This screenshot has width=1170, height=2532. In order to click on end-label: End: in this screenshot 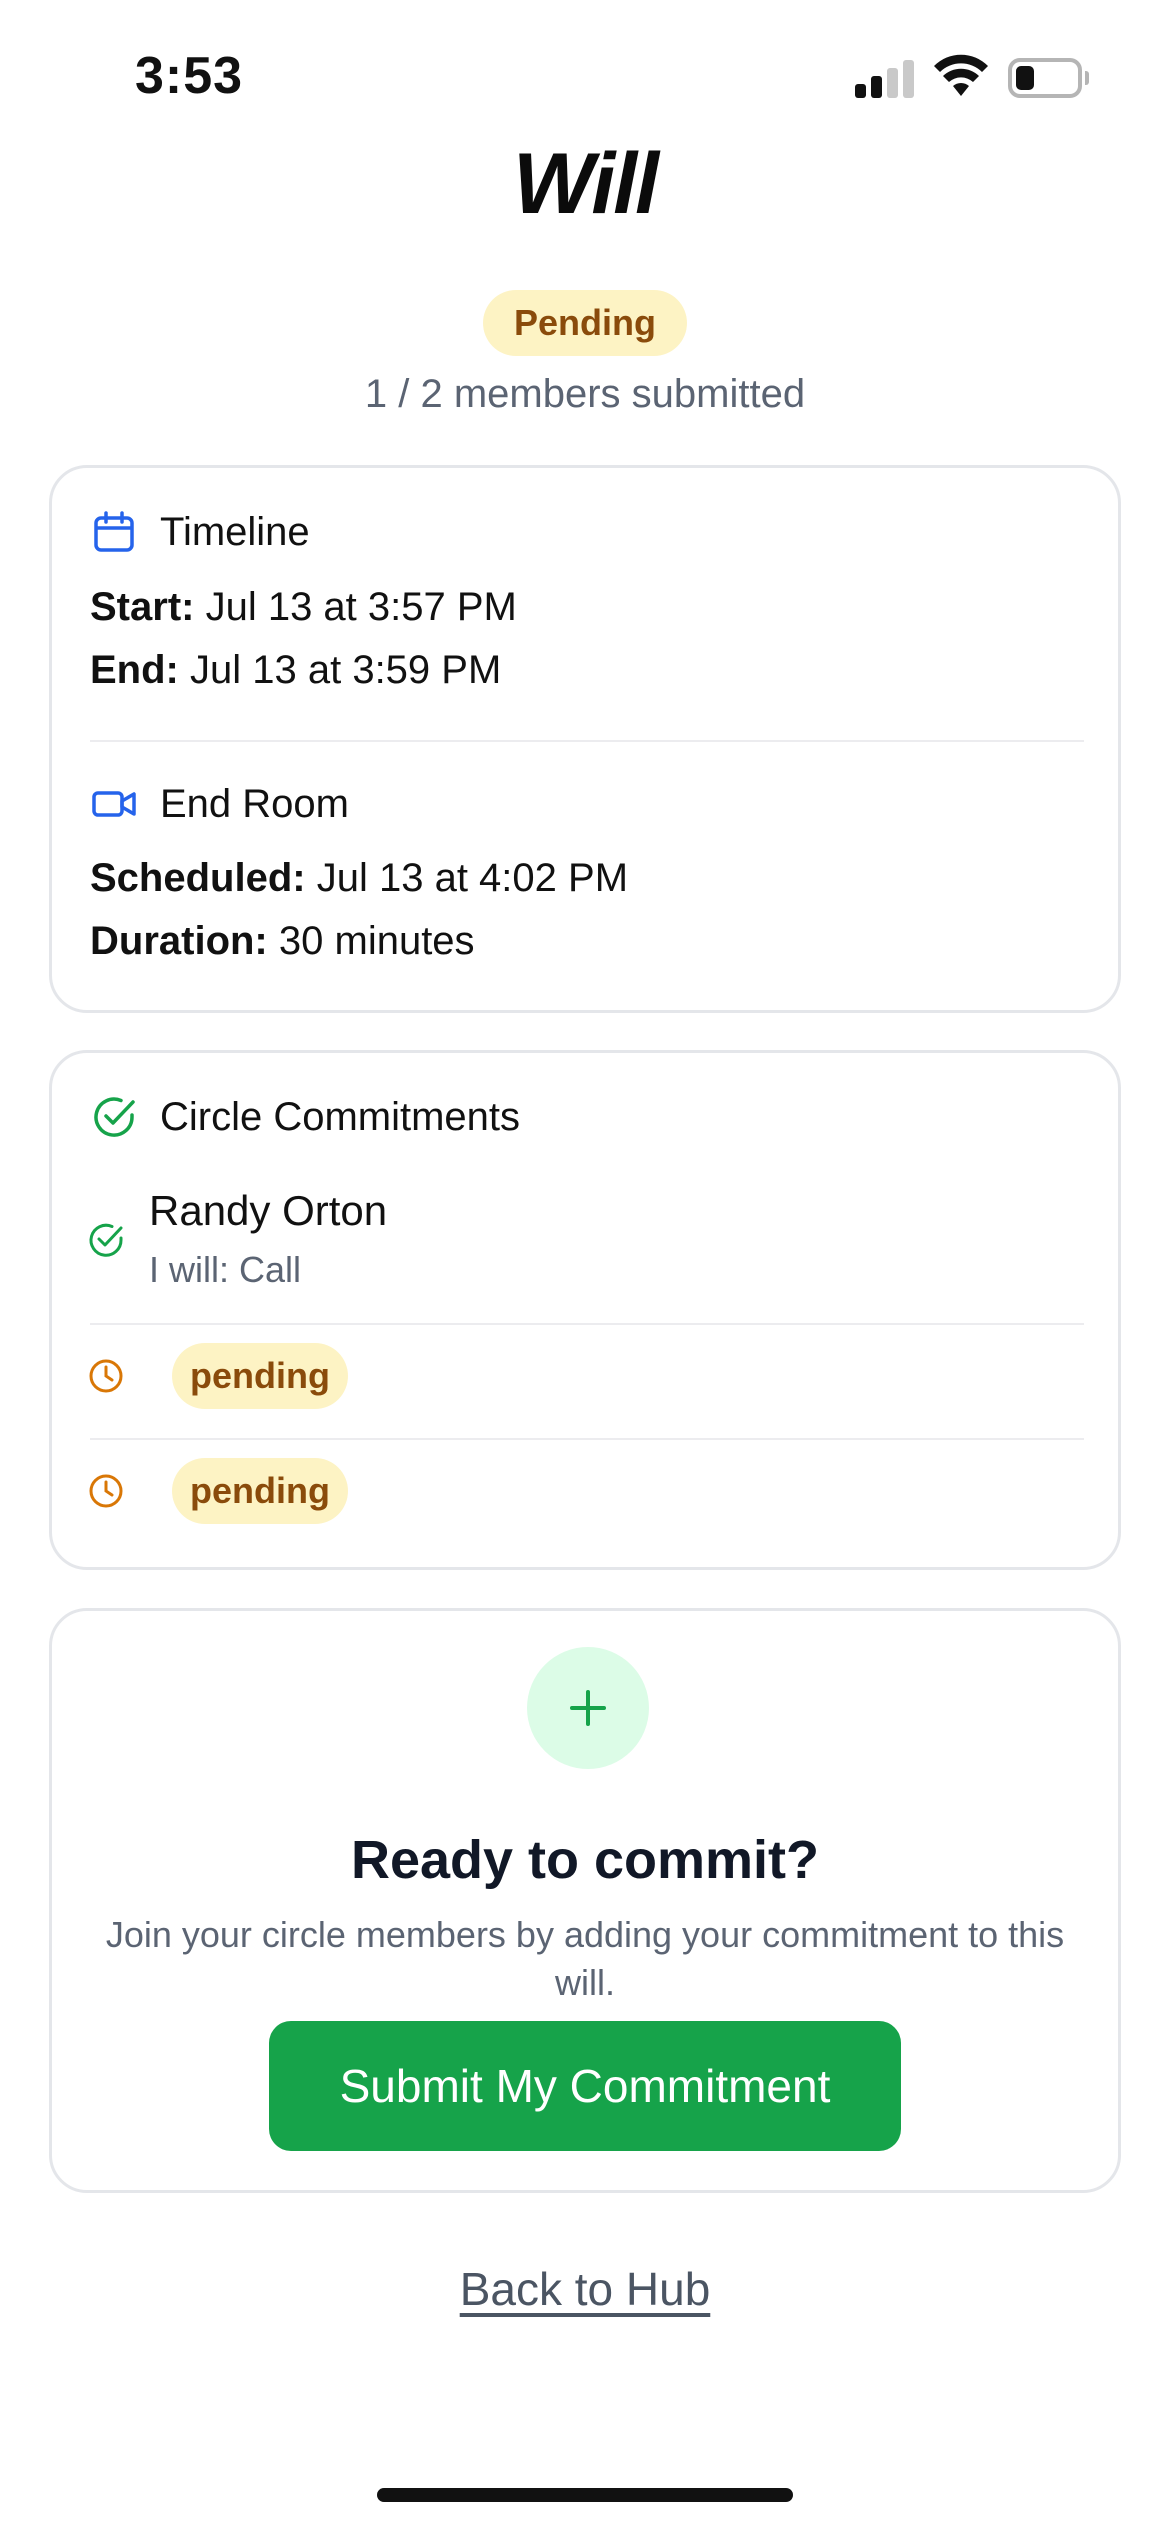, I will do `click(134, 670)`.